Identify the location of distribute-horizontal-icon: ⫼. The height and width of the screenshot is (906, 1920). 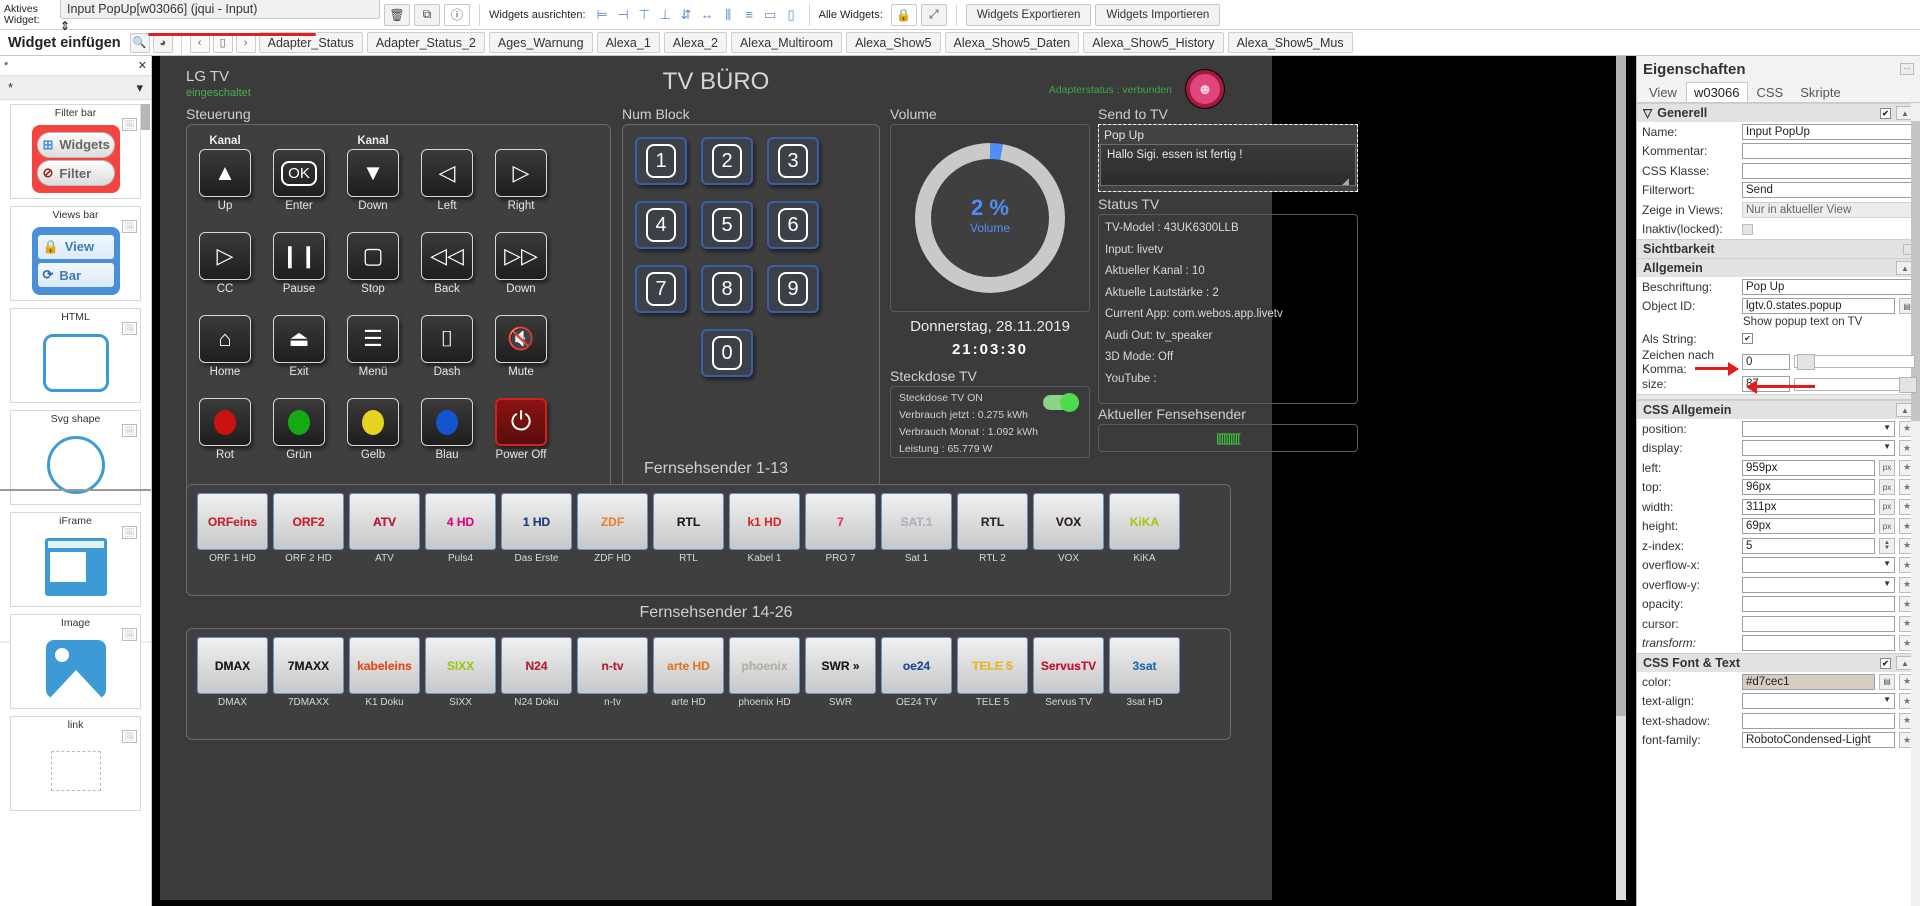
(728, 15).